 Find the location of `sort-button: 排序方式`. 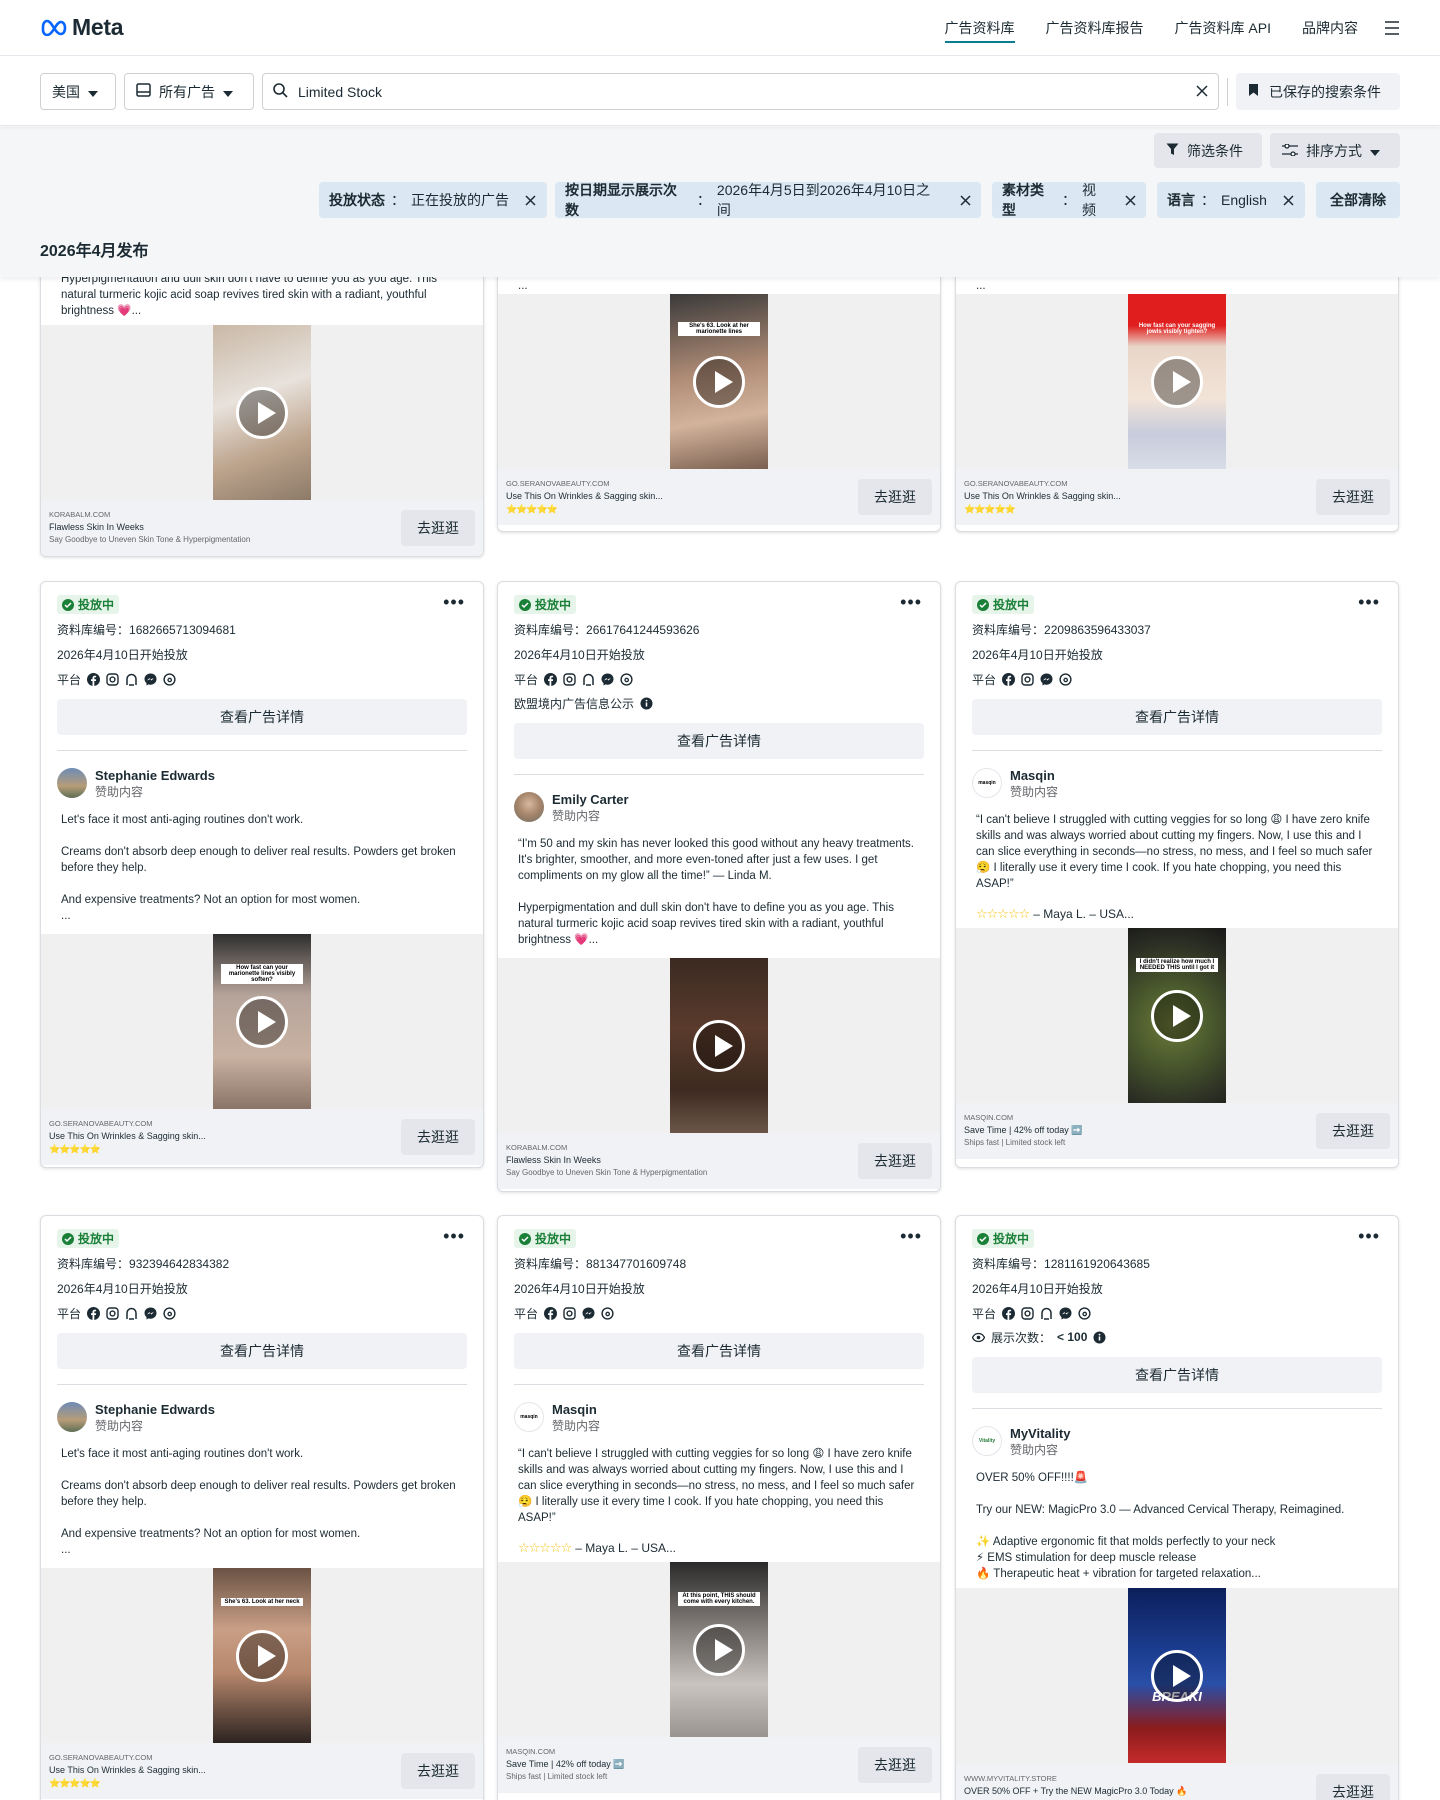

sort-button: 排序方式 is located at coordinates (1335, 150).